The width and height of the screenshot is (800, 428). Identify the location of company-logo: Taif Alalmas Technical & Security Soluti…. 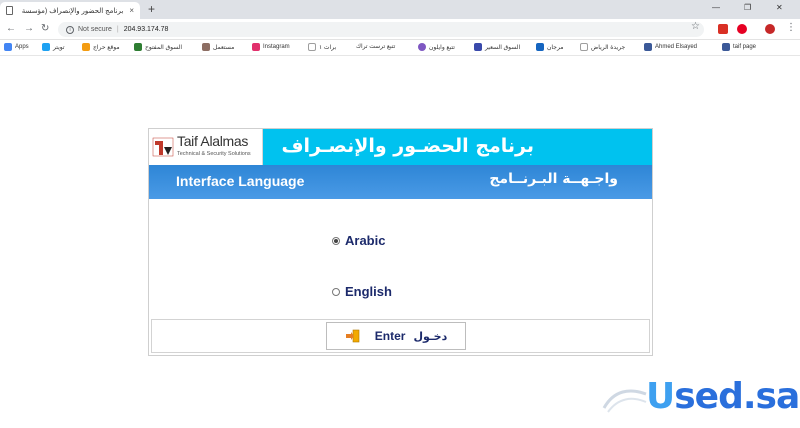
(206, 147).